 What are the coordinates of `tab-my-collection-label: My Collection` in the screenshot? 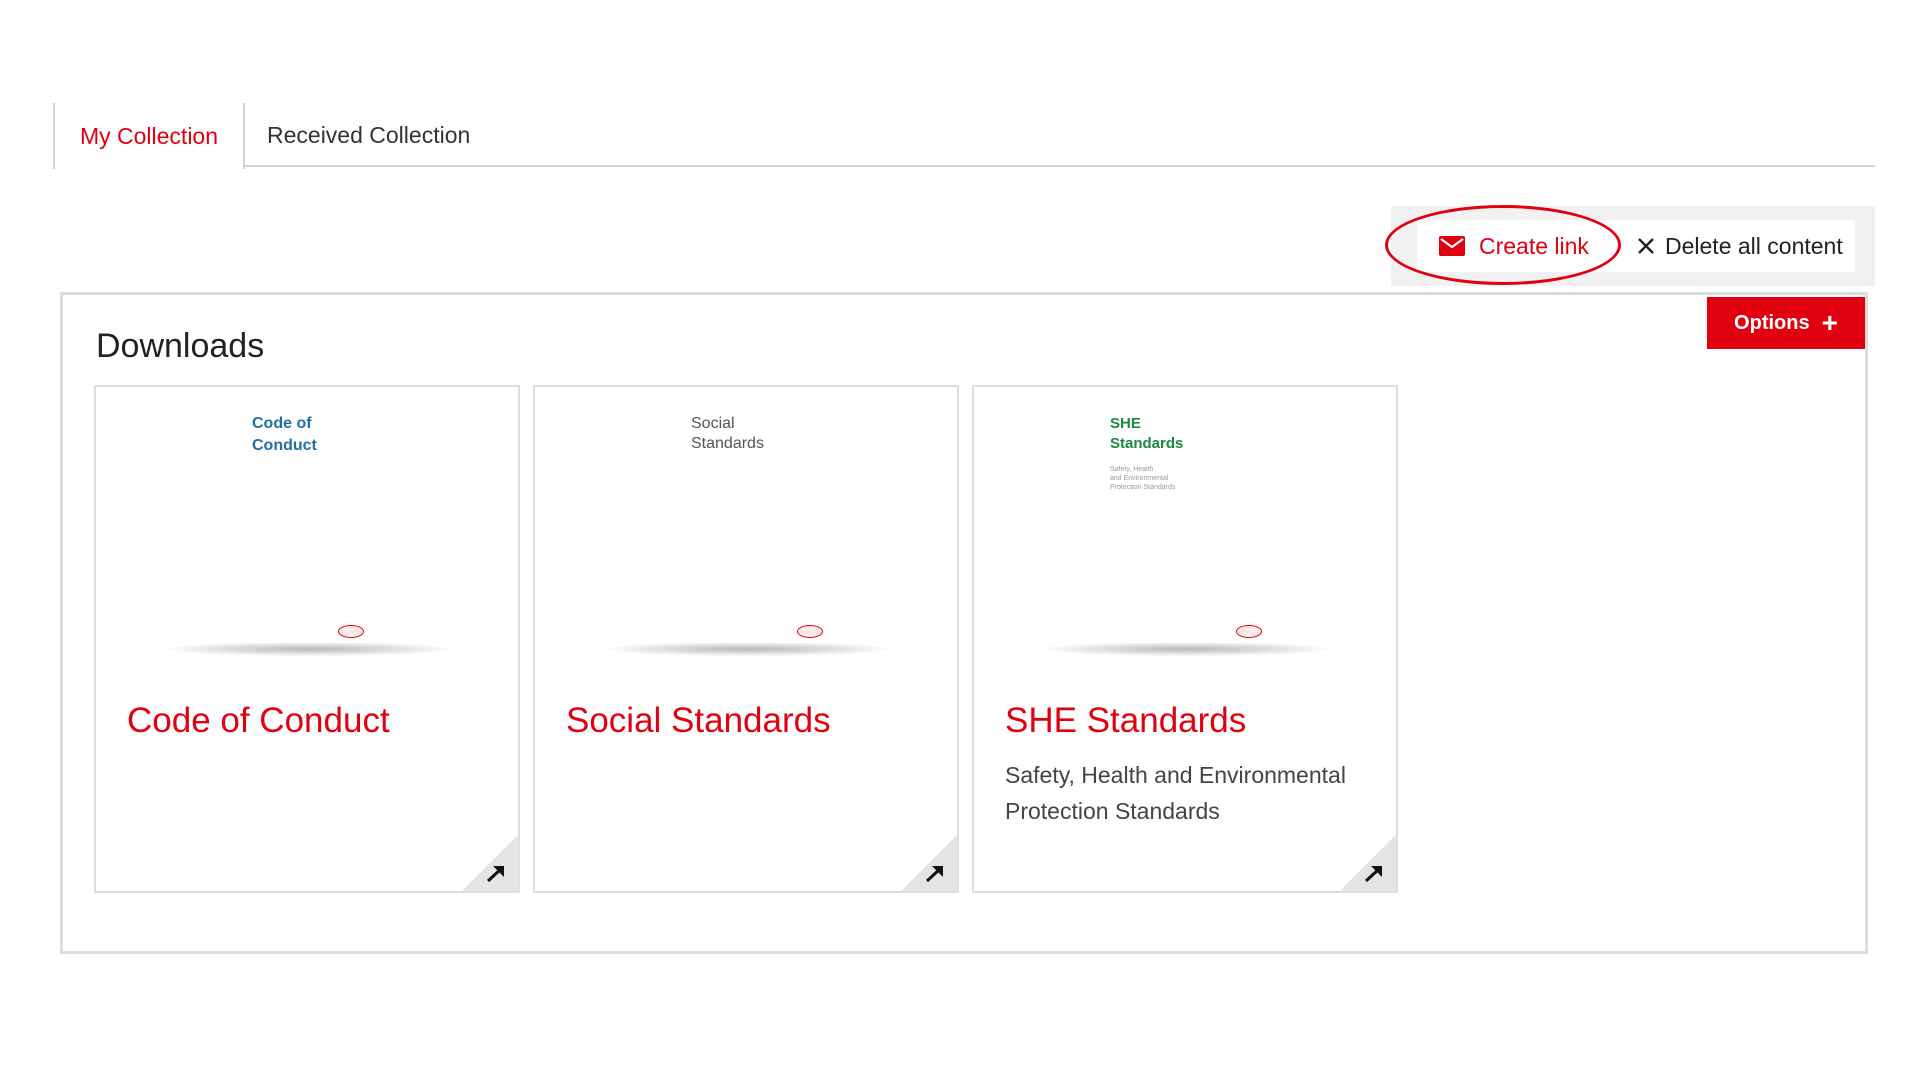 It's located at (149, 135).